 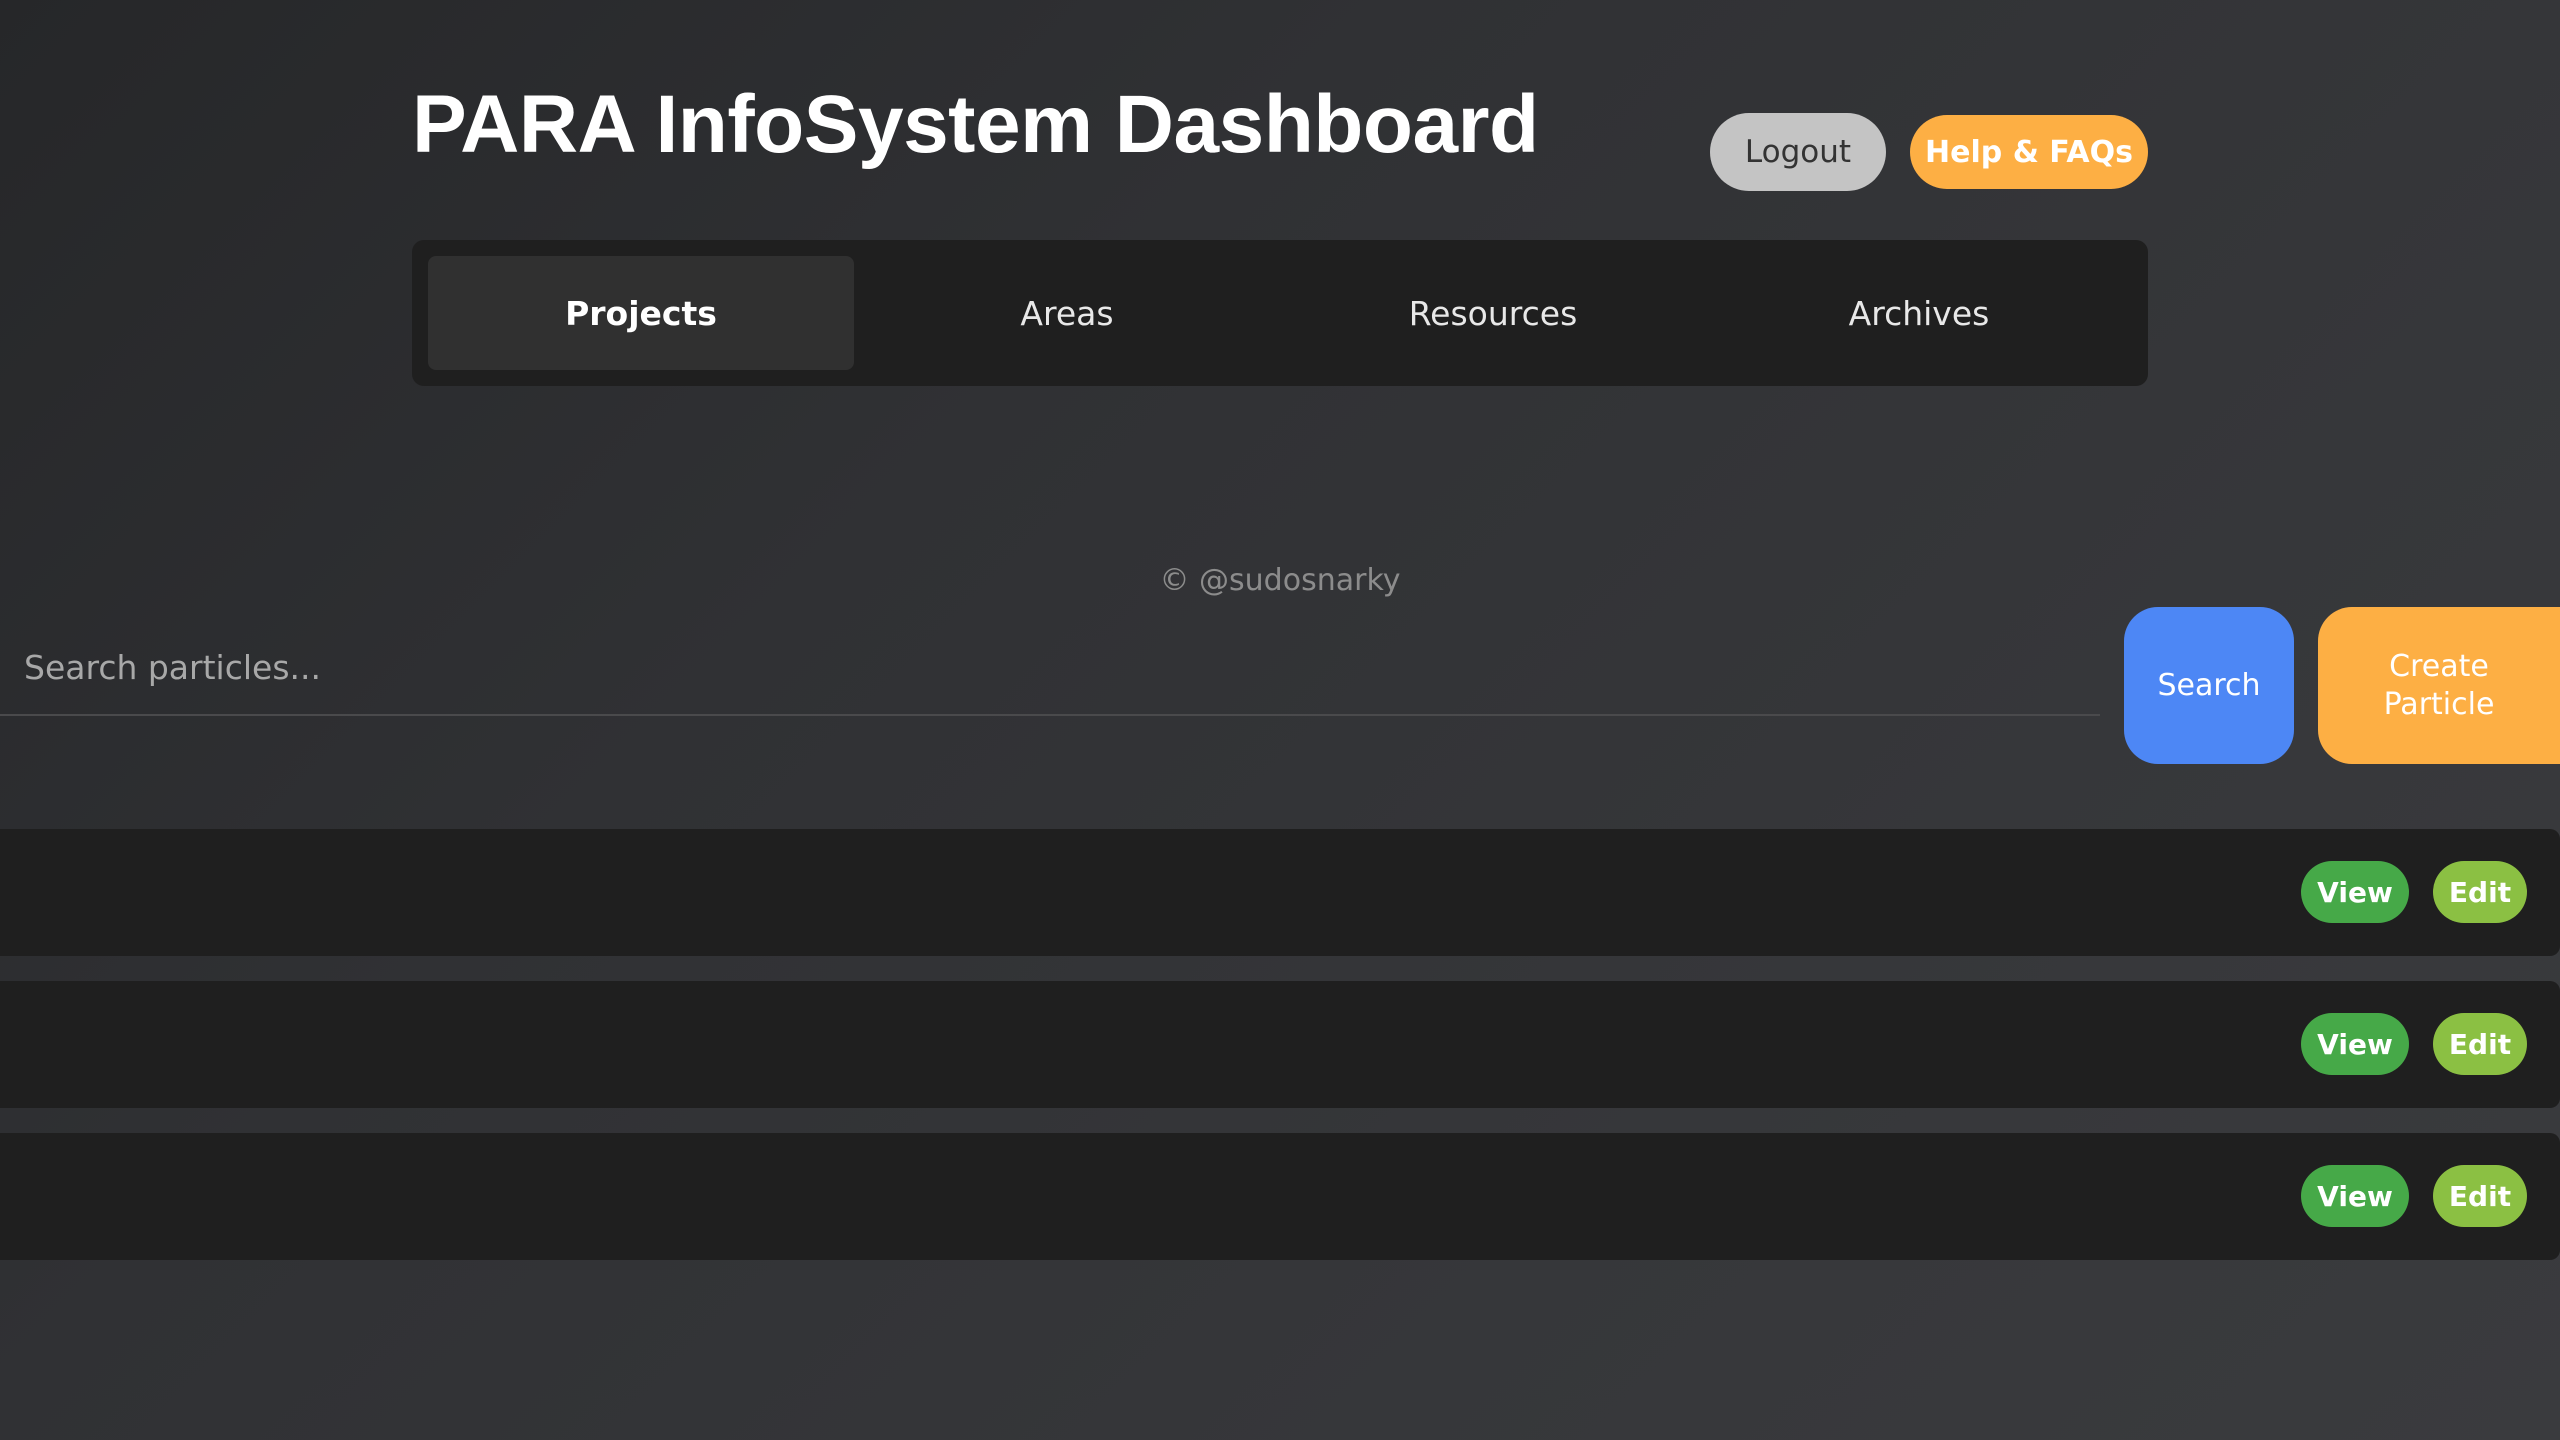 I want to click on tab-resources: Resources, so click(x=1493, y=313).